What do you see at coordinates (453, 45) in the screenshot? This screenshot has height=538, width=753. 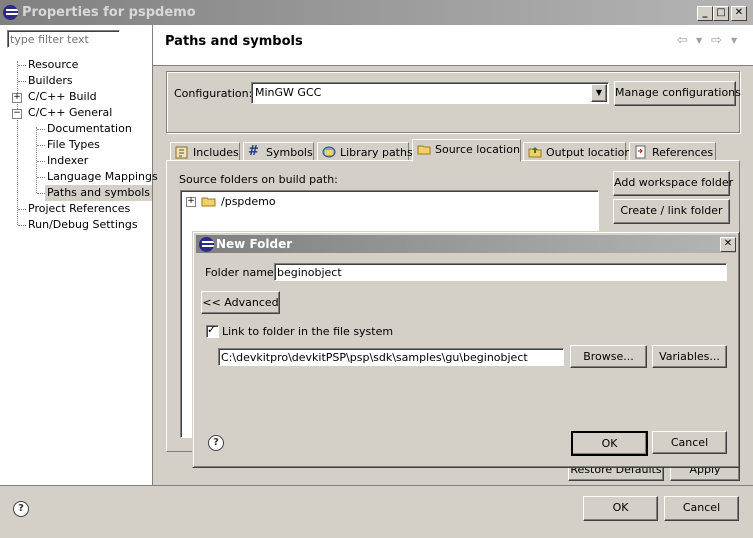 I see `page-header: Paths and symbols ⇦ ▼ ⇨ ▼` at bounding box center [453, 45].